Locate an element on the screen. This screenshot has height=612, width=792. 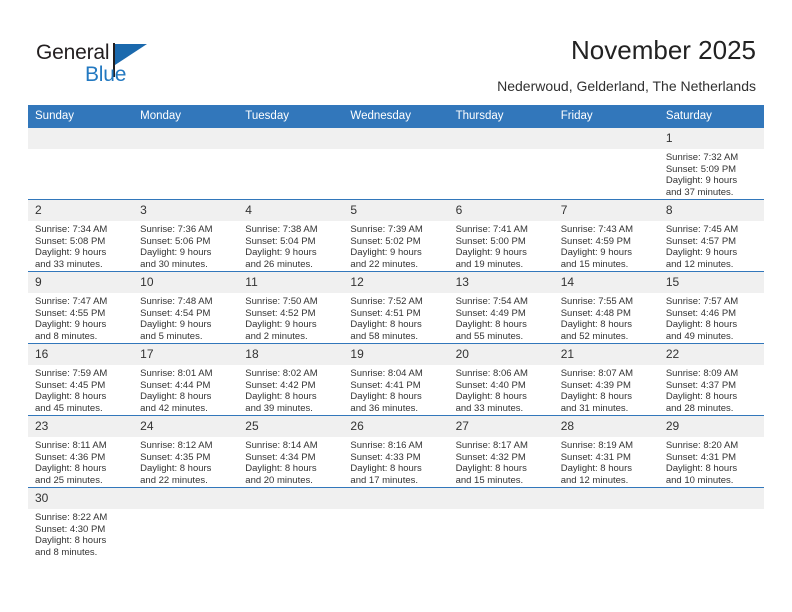
calendar-day-number: 1 is located at coordinates (711, 138).